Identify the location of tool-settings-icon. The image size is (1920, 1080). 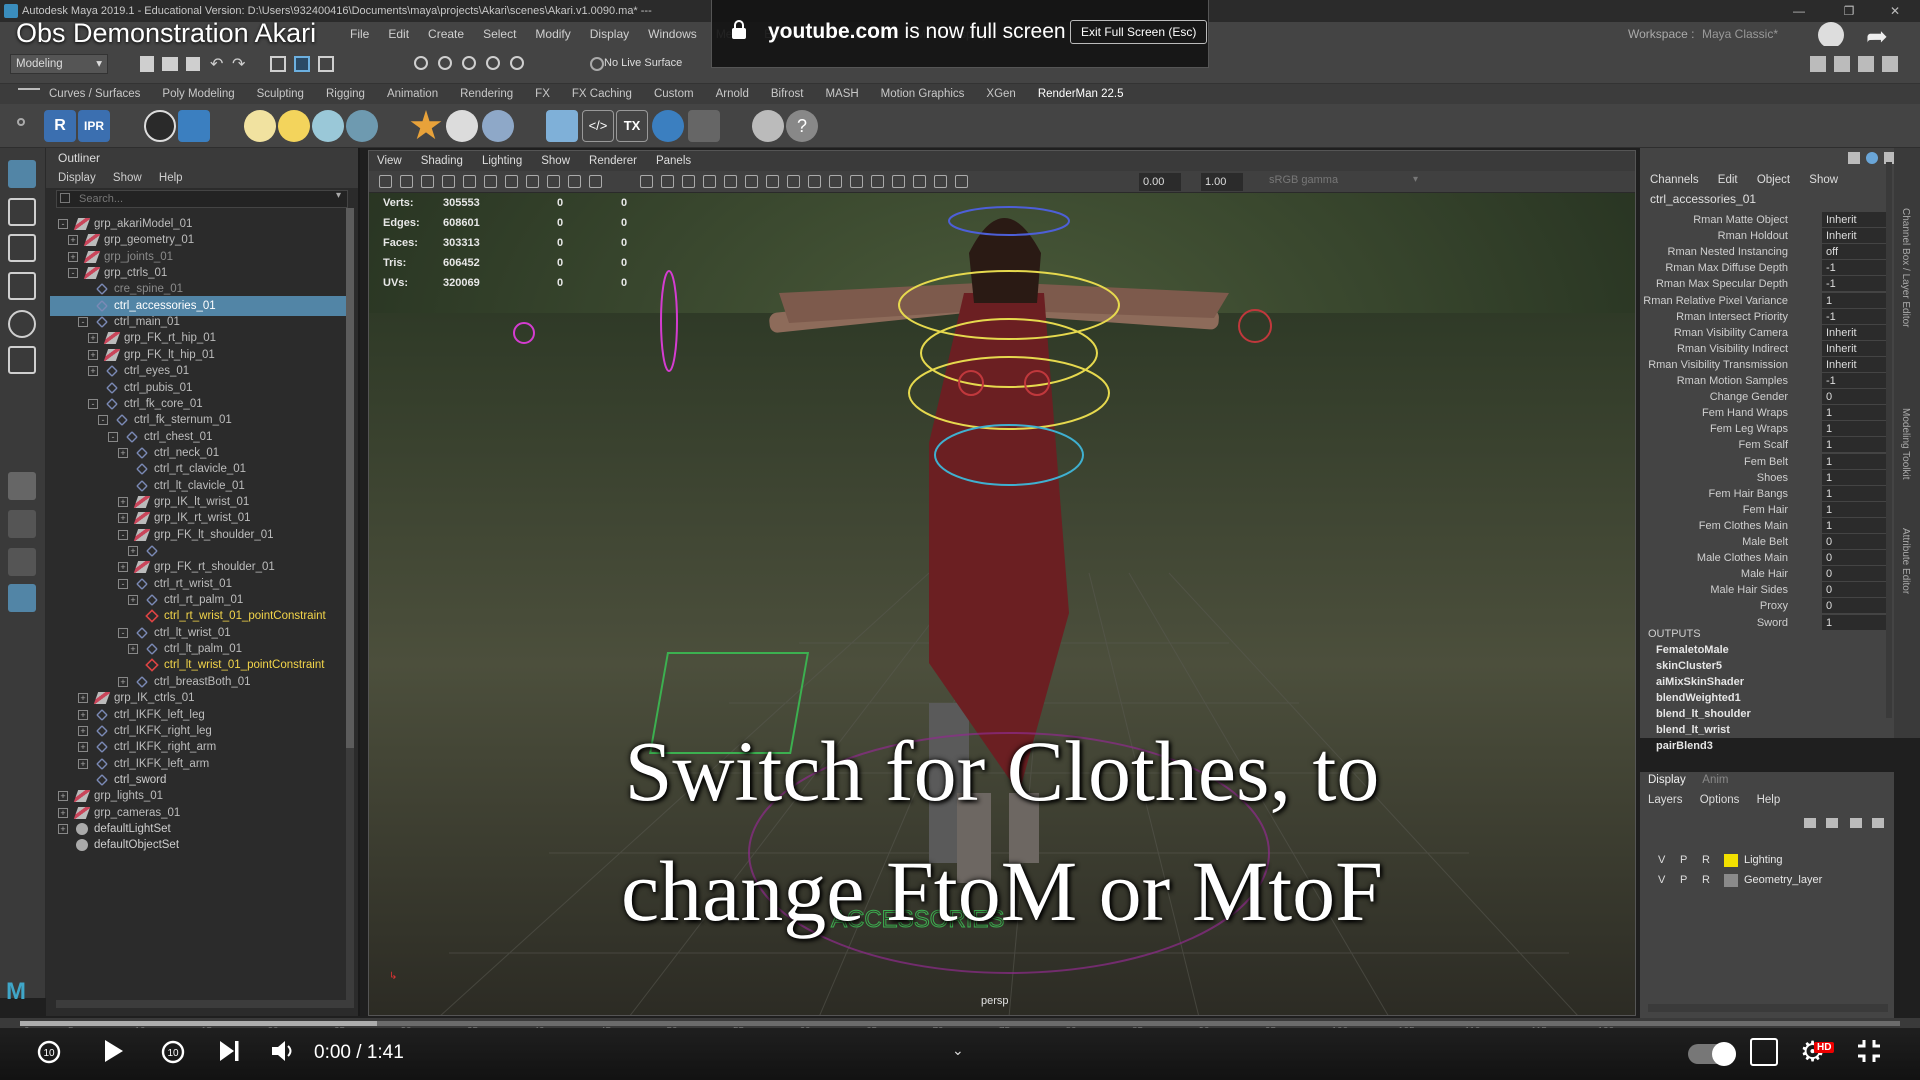
(1890, 64).